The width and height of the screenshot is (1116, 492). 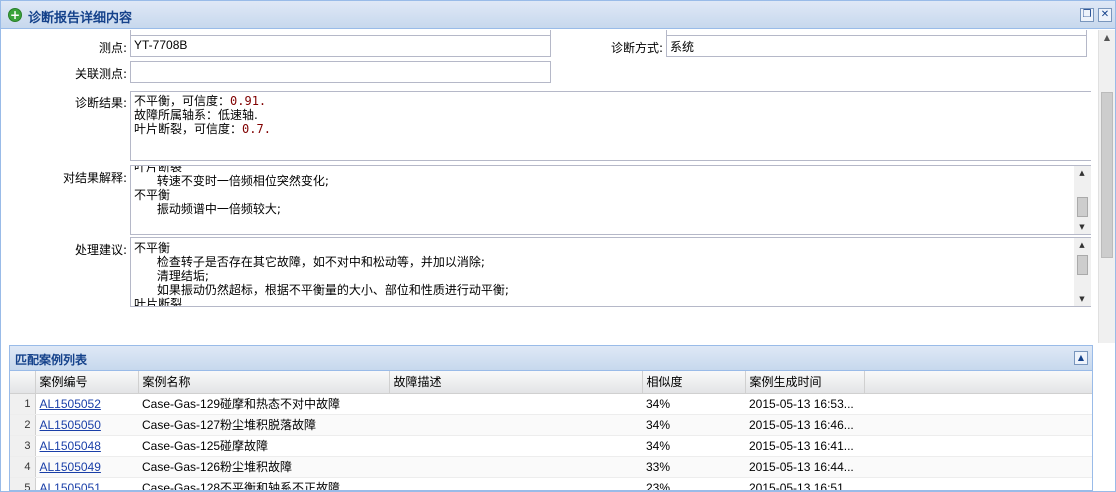 I want to click on advice-line-3: 清理结垢;, so click(x=171, y=276).